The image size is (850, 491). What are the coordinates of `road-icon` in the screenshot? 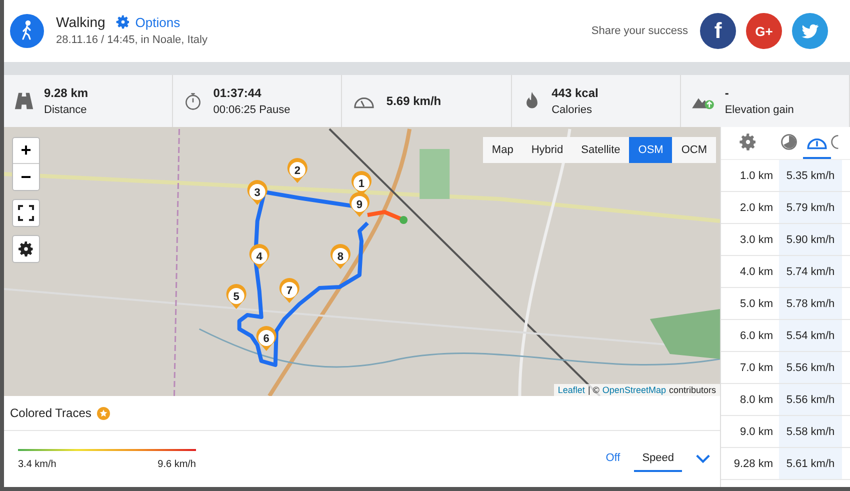 It's located at (24, 101).